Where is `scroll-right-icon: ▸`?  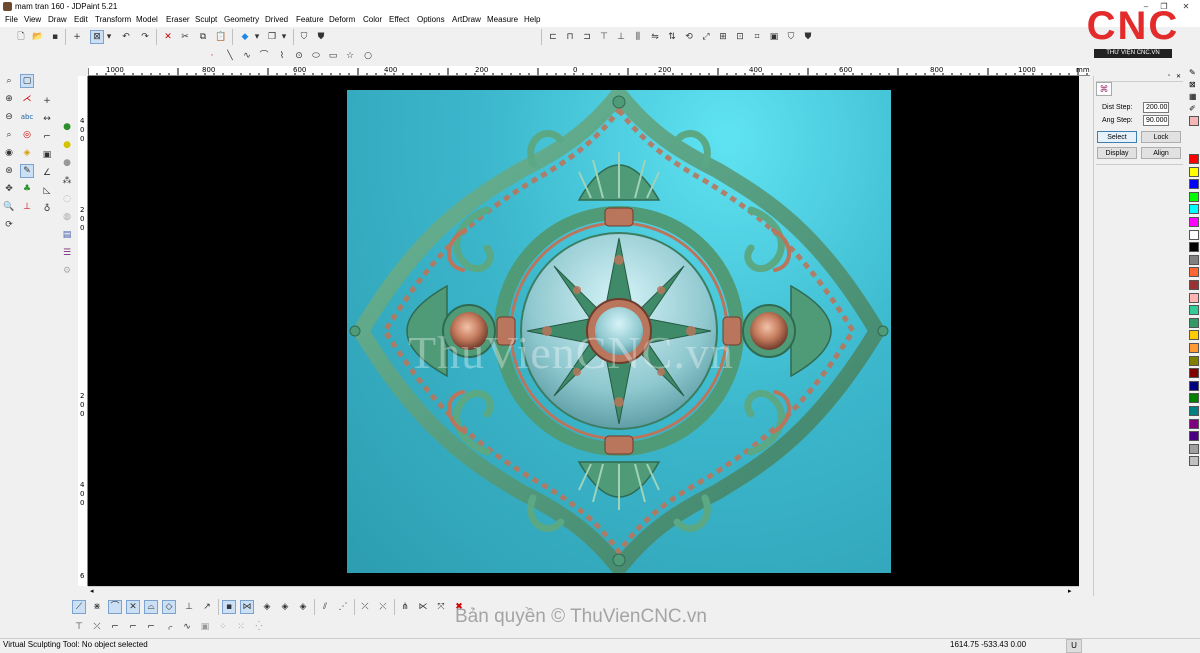
scroll-right-icon: ▸ is located at coordinates (1070, 591).